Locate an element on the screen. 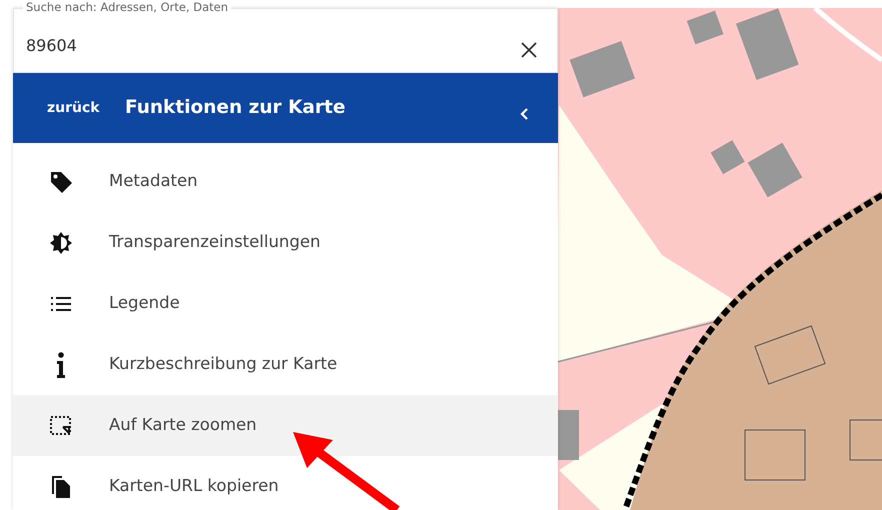 The width and height of the screenshot is (882, 510). menu-item: Metadaten is located at coordinates (285, 181).